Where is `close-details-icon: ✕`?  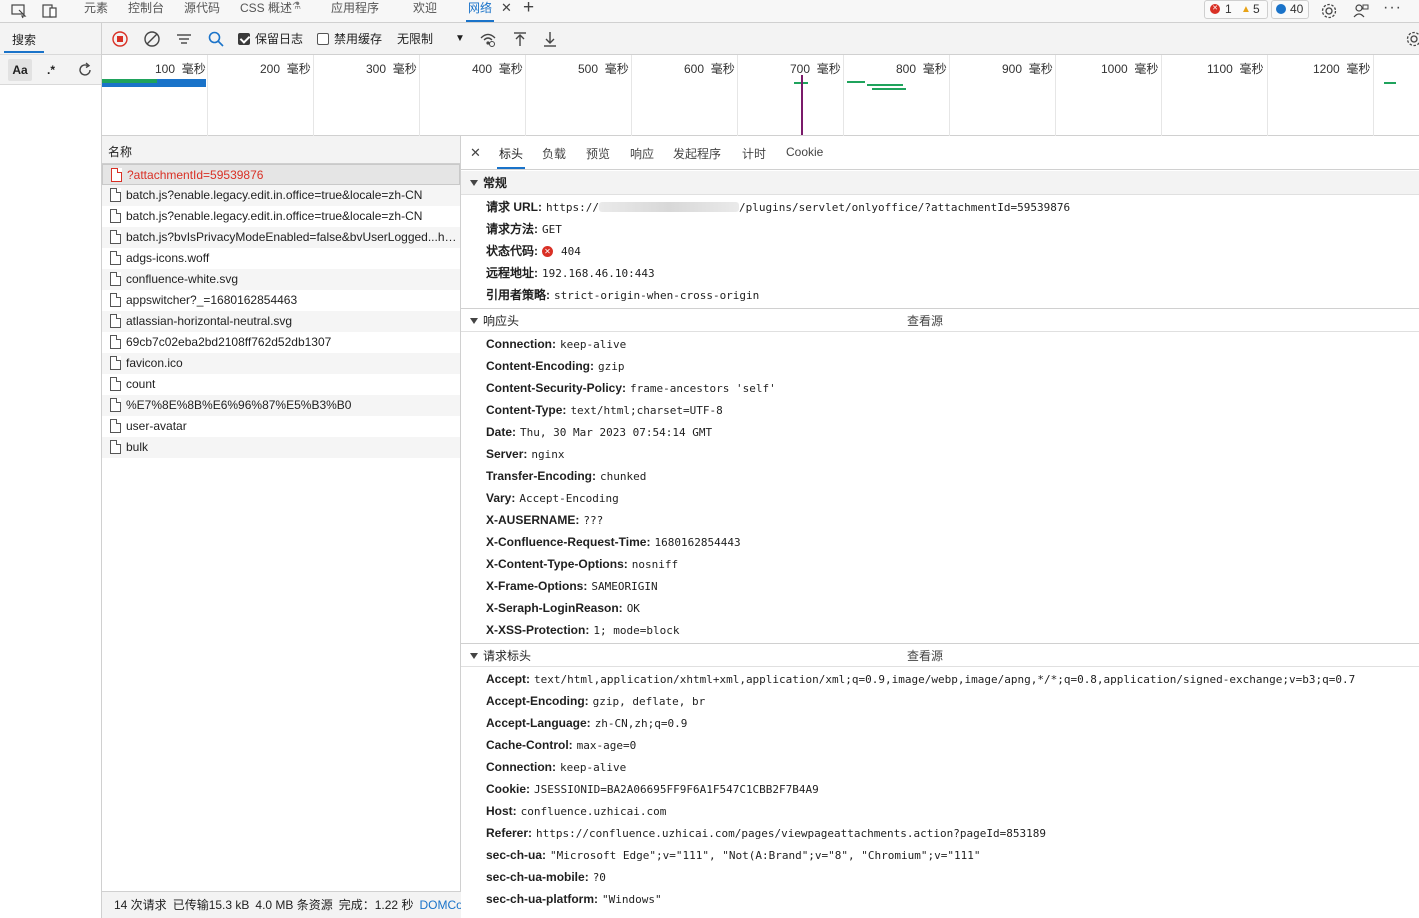
close-details-icon: ✕ is located at coordinates (475, 153).